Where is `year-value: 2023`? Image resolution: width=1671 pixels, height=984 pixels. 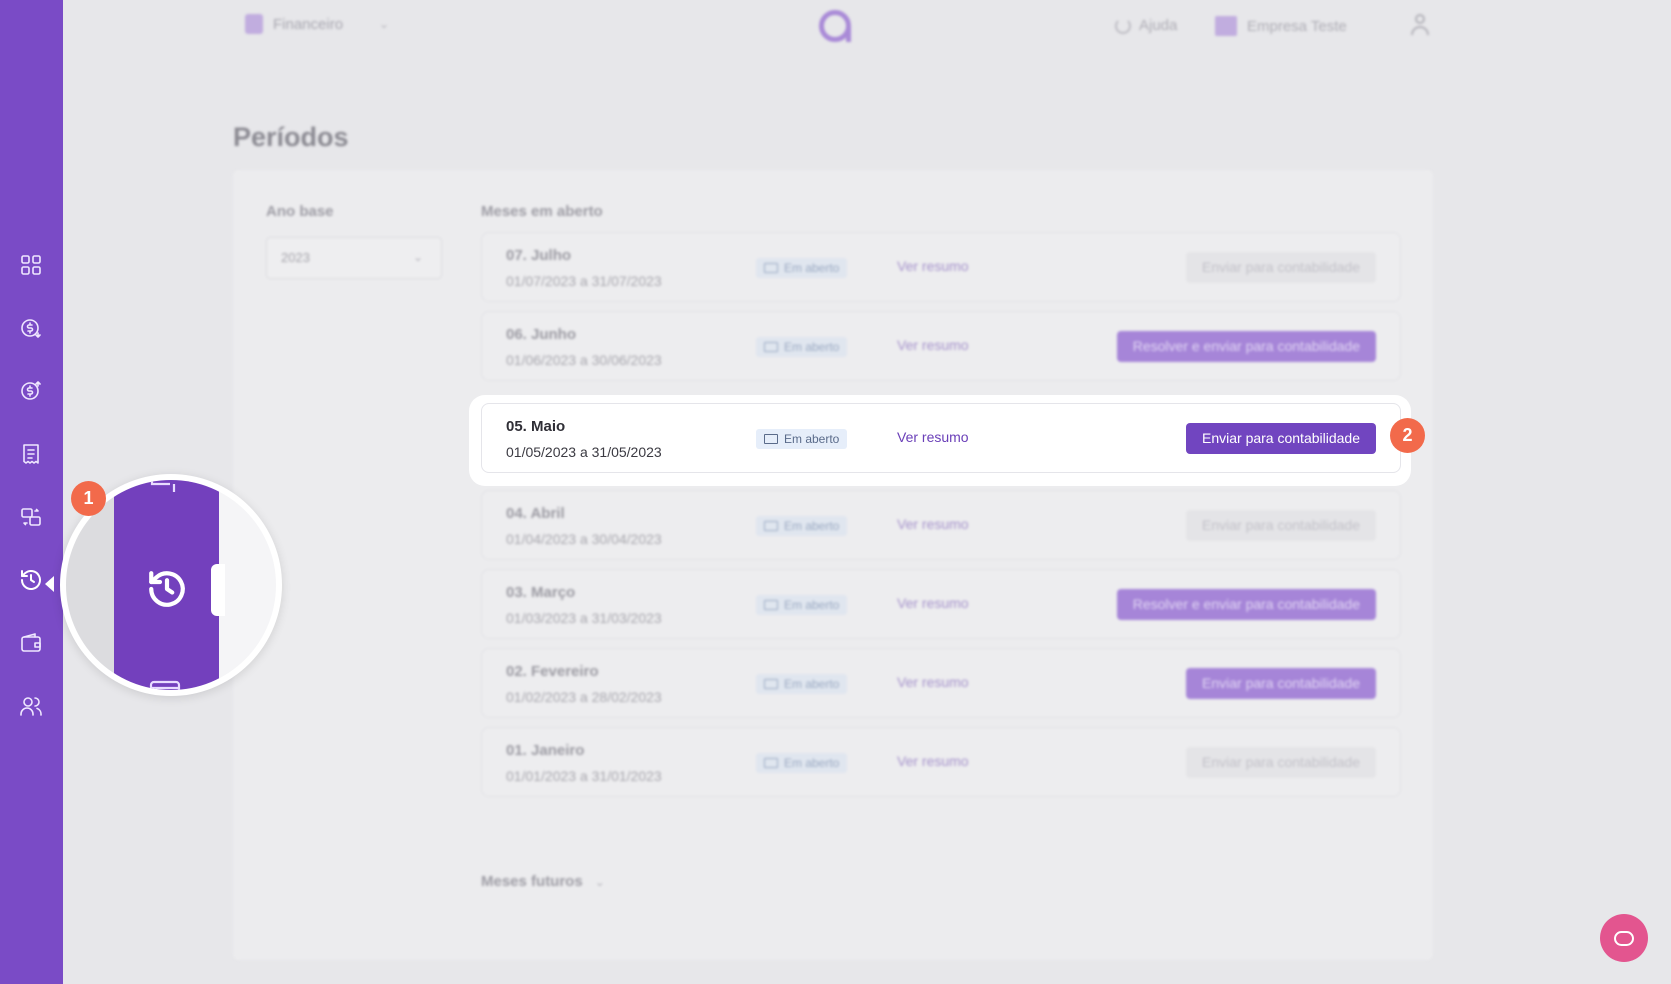
year-value: 2023 is located at coordinates (295, 257).